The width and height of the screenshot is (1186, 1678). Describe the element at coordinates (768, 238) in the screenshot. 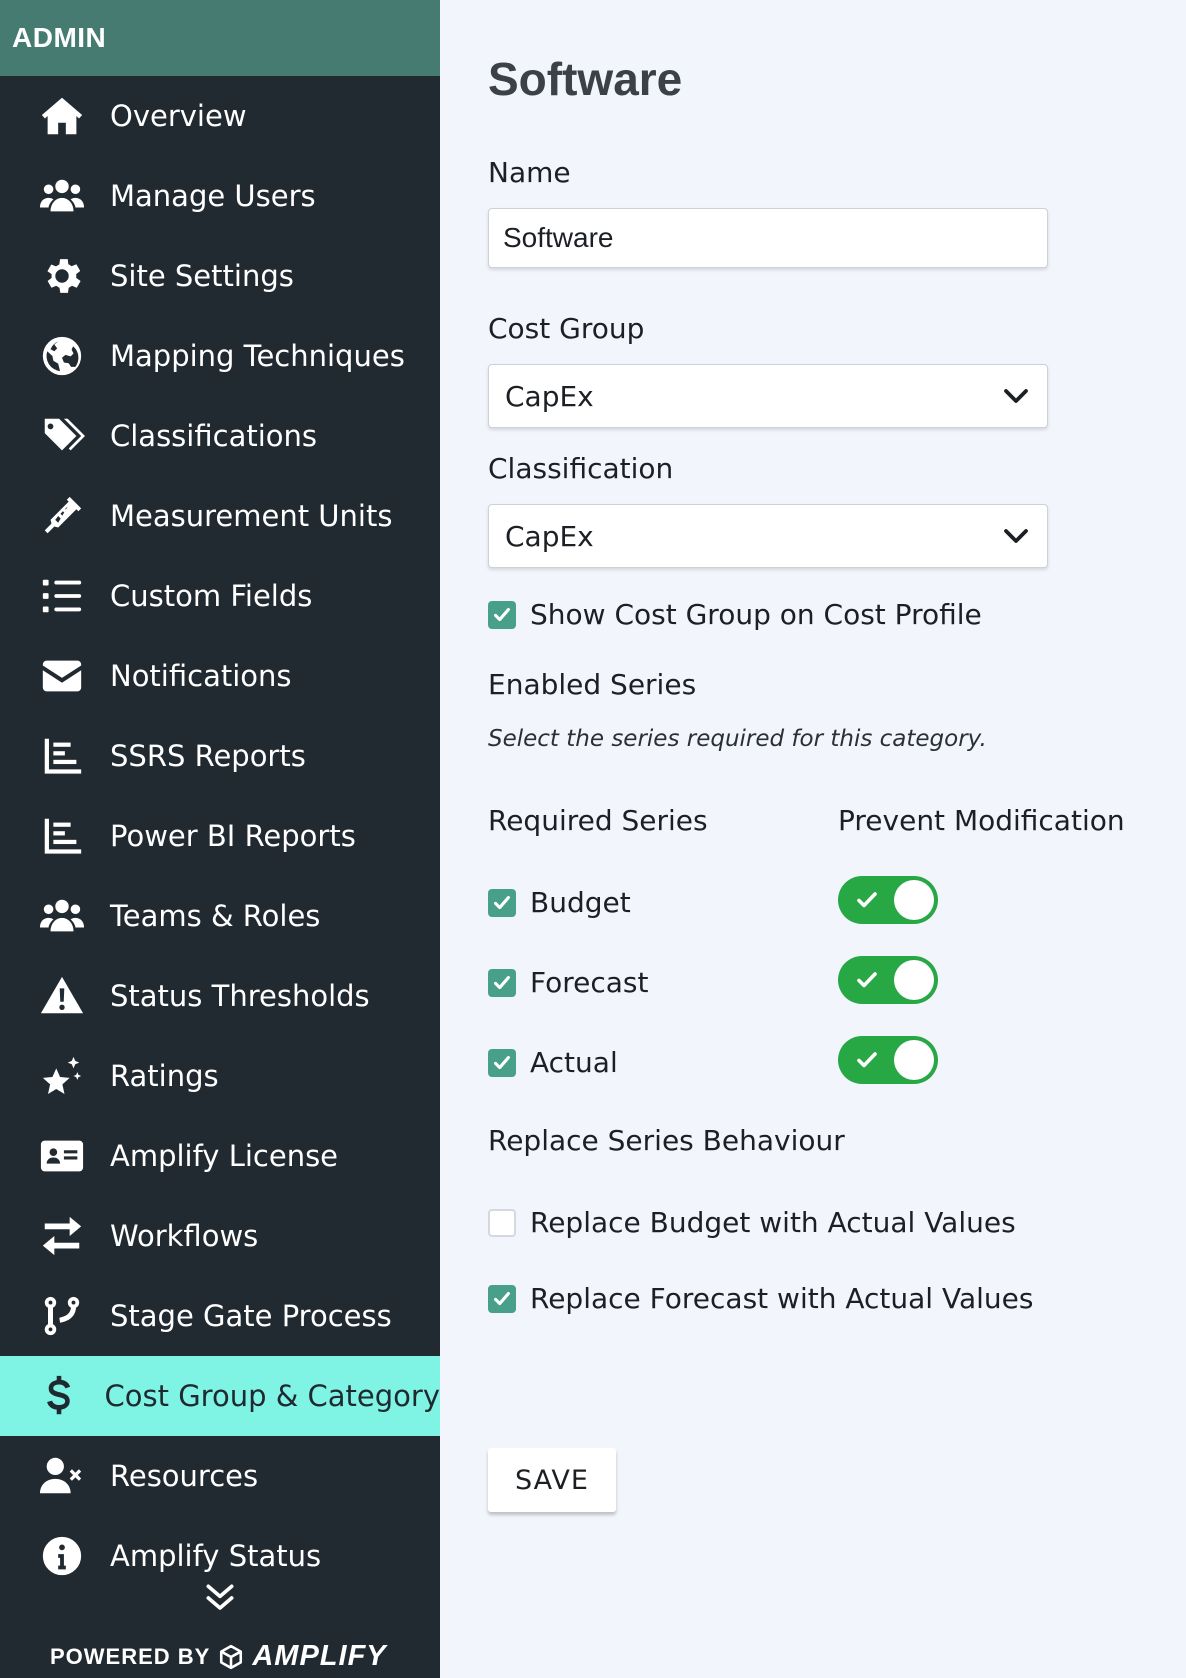

I see `name-input` at that location.